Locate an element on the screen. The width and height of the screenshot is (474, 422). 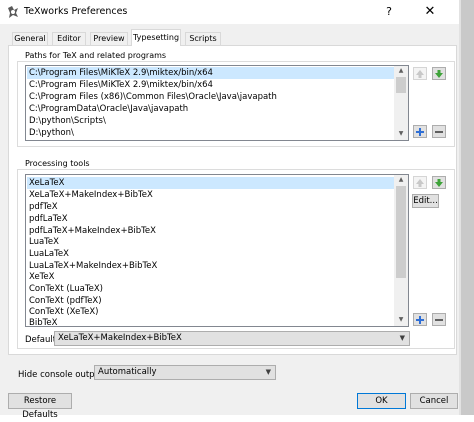
list-item: C:\ProgramData\Oracle\Java\javapath is located at coordinates (212, 109).